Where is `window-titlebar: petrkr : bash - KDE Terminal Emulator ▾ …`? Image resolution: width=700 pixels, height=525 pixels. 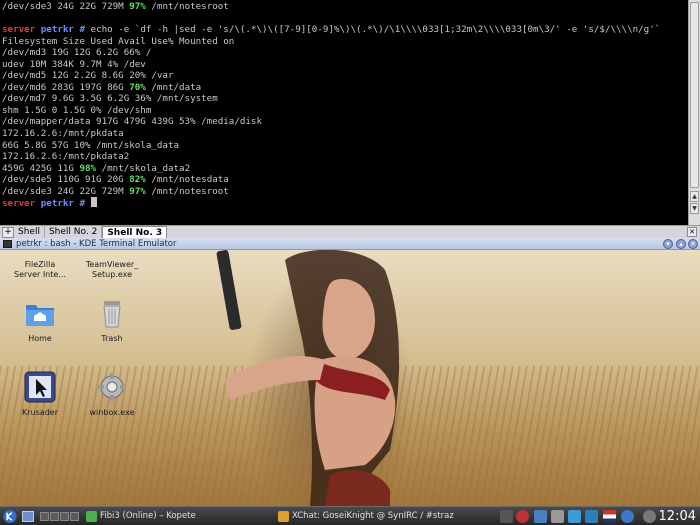 window-titlebar: petrkr : bash - KDE Terminal Emulator ▾ … is located at coordinates (350, 244).